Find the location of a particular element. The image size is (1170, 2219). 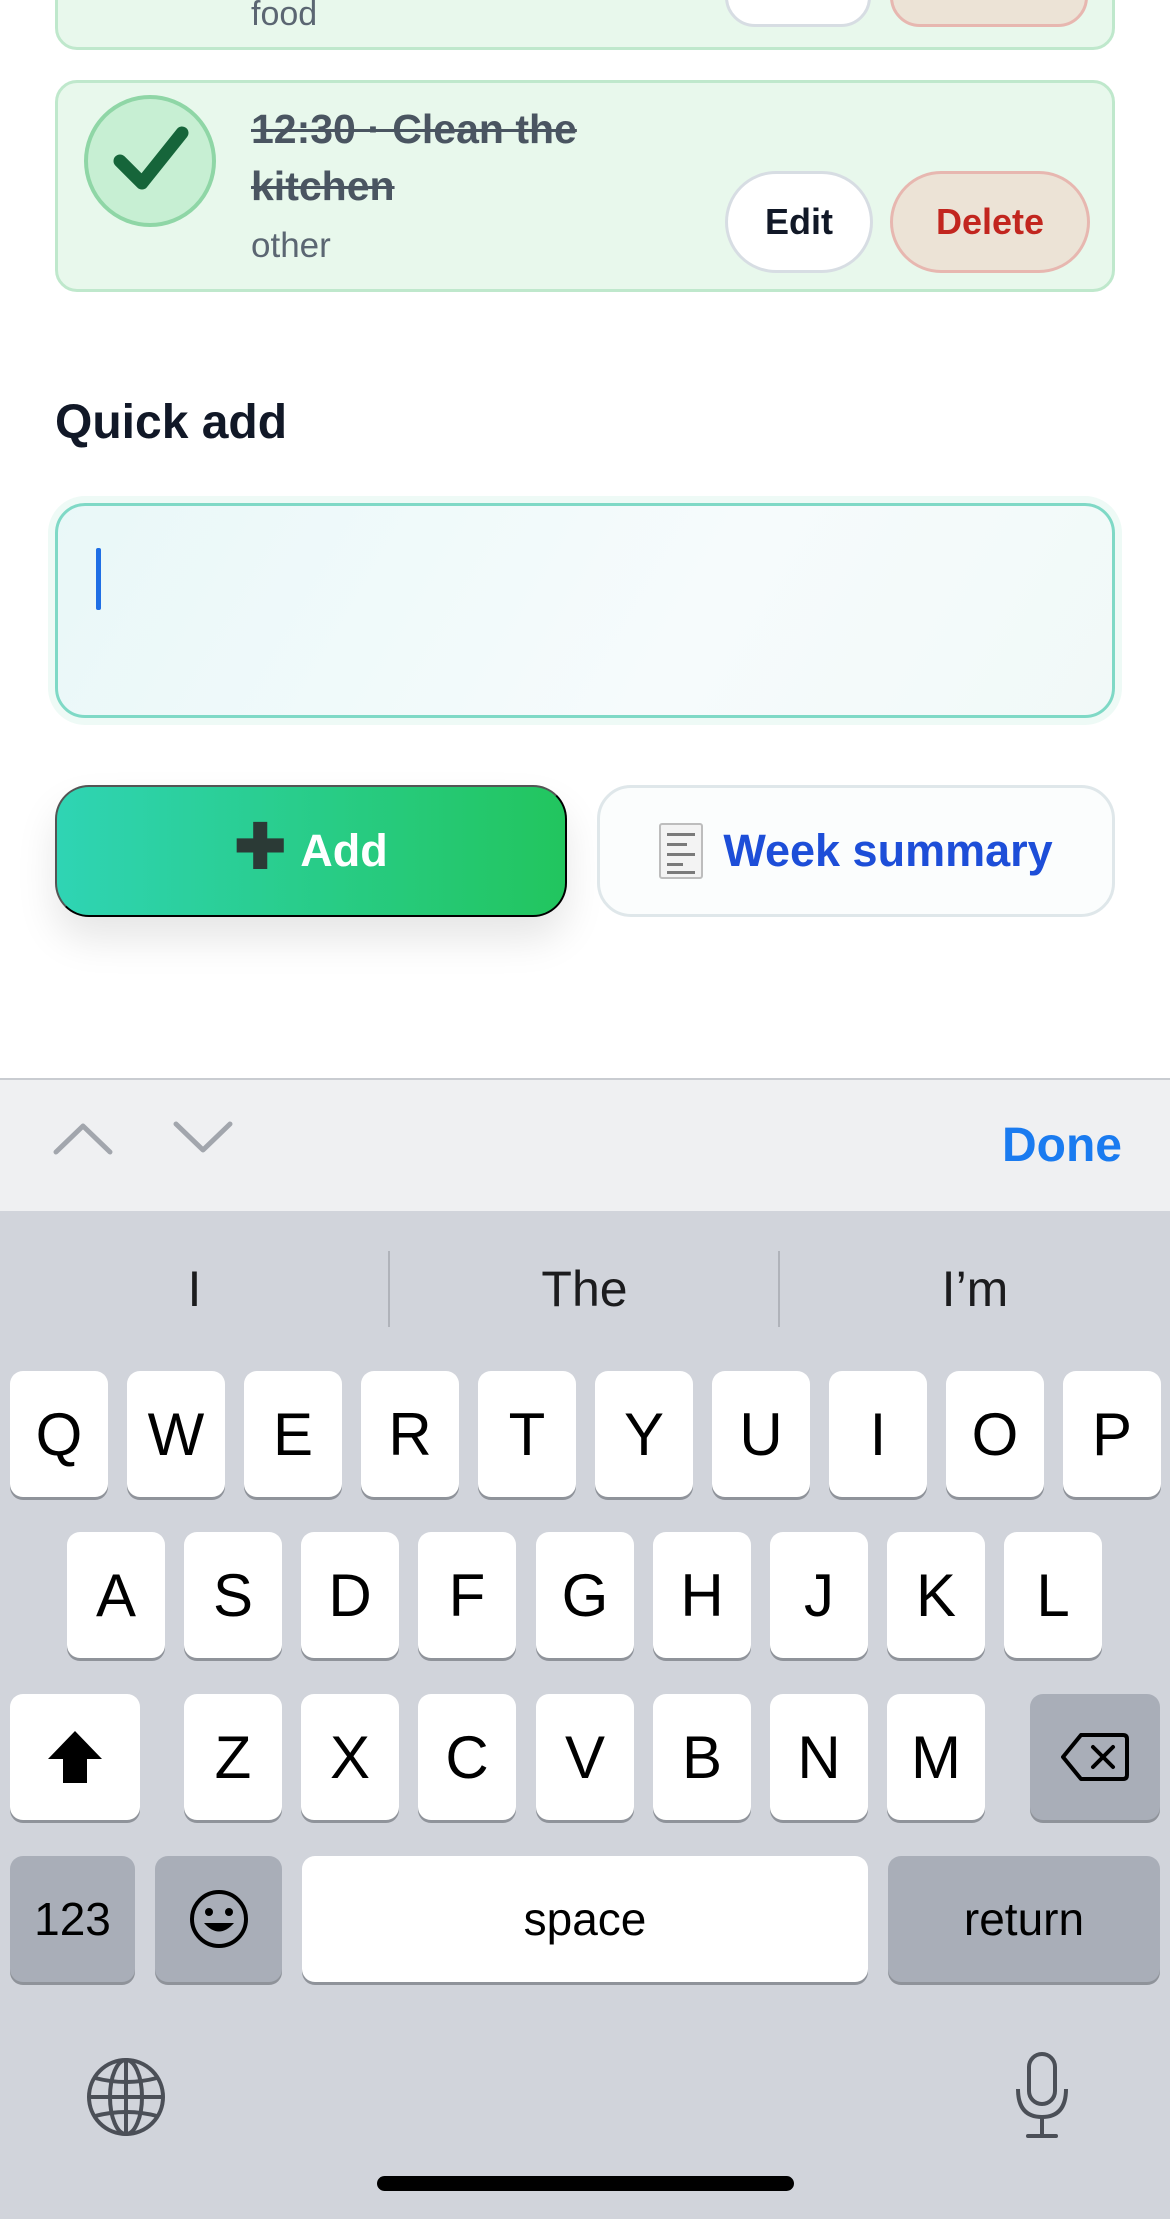

backspace-key is located at coordinates (1095, 1757).